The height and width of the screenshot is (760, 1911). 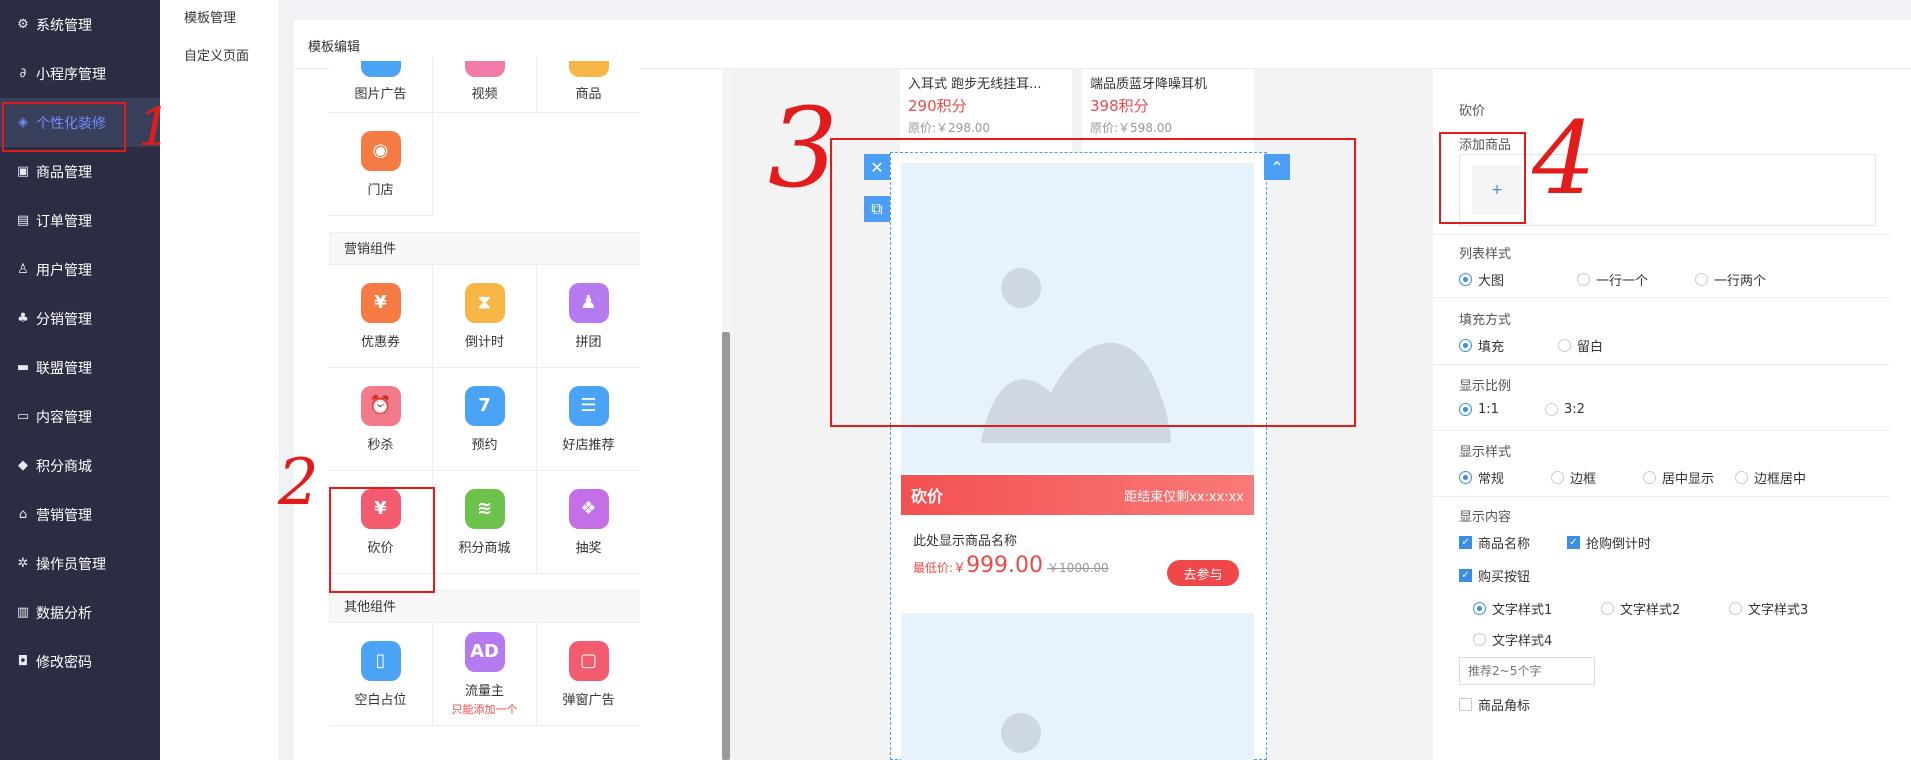 I want to click on radio-option: 边框, so click(x=1597, y=477).